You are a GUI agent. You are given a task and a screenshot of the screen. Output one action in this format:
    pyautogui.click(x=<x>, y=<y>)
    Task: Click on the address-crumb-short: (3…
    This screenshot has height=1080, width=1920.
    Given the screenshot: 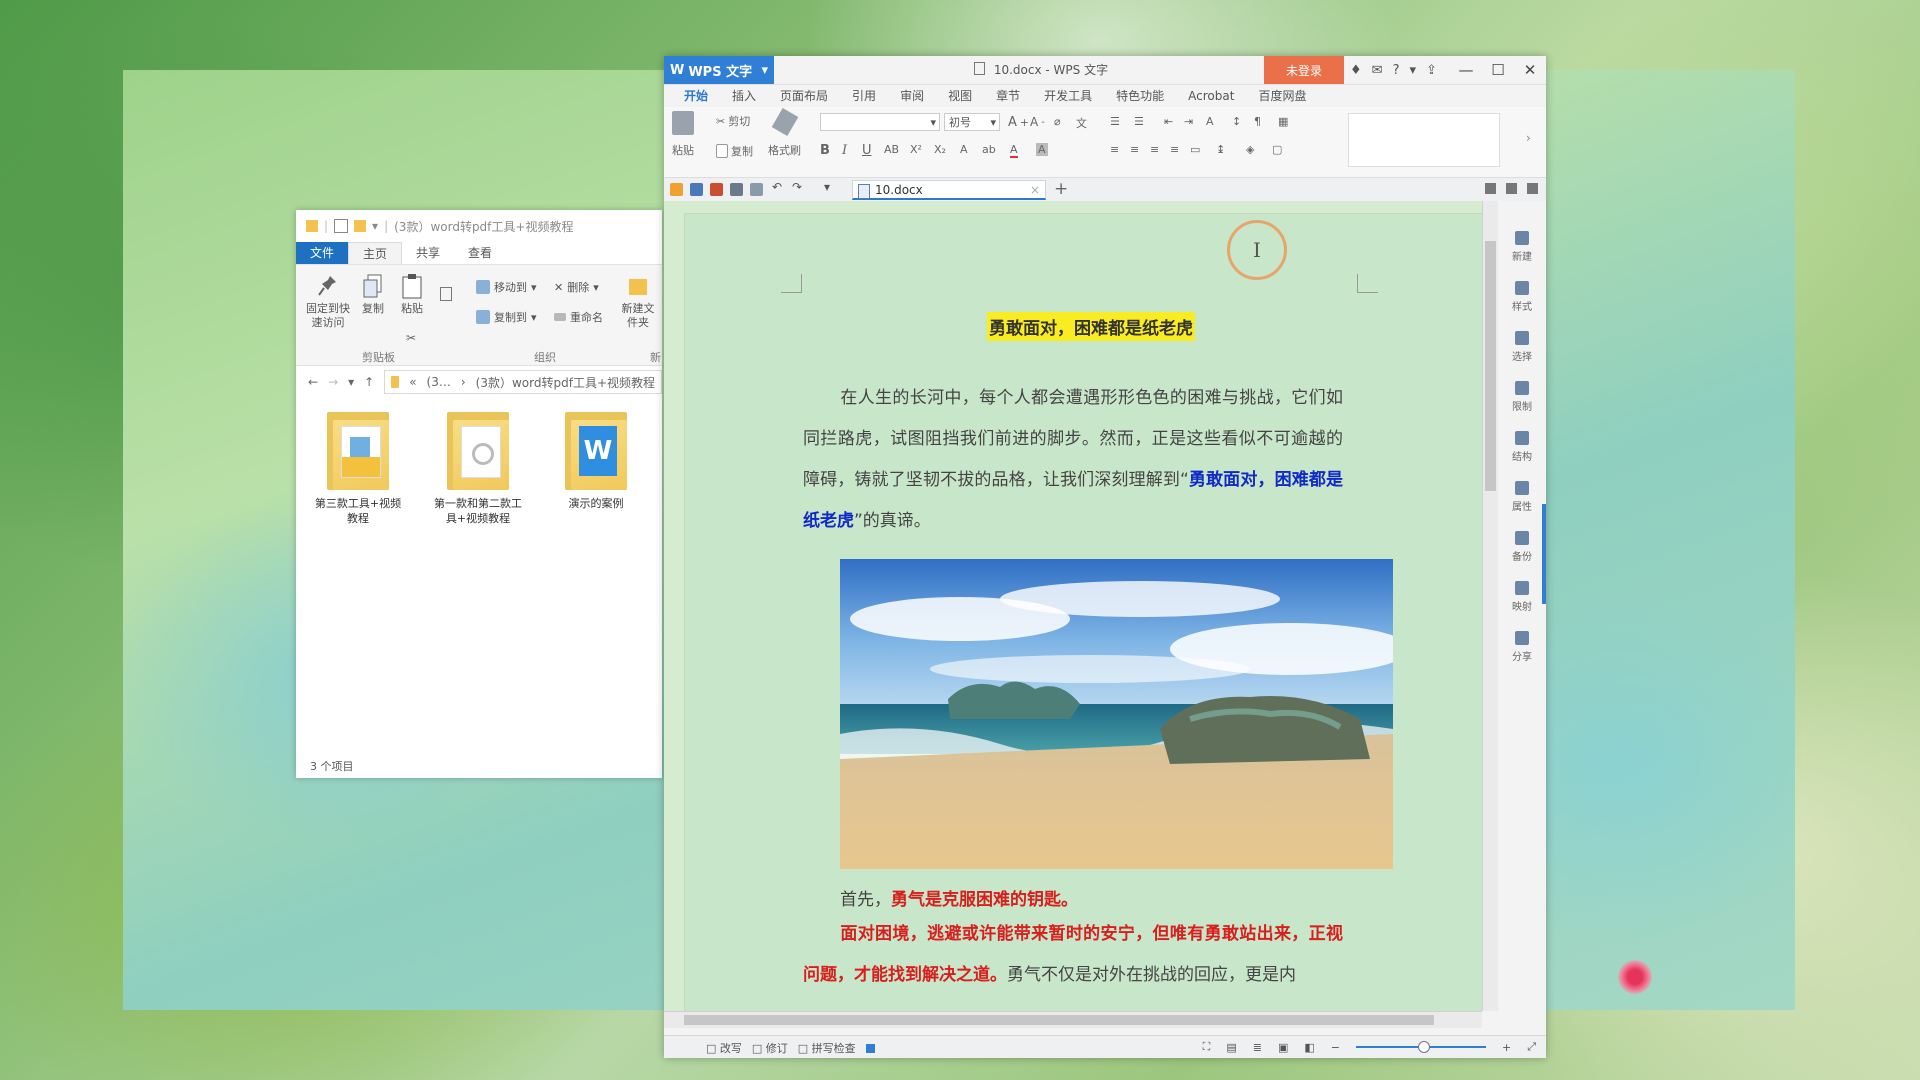 What is the action you would take?
    pyautogui.click(x=439, y=382)
    